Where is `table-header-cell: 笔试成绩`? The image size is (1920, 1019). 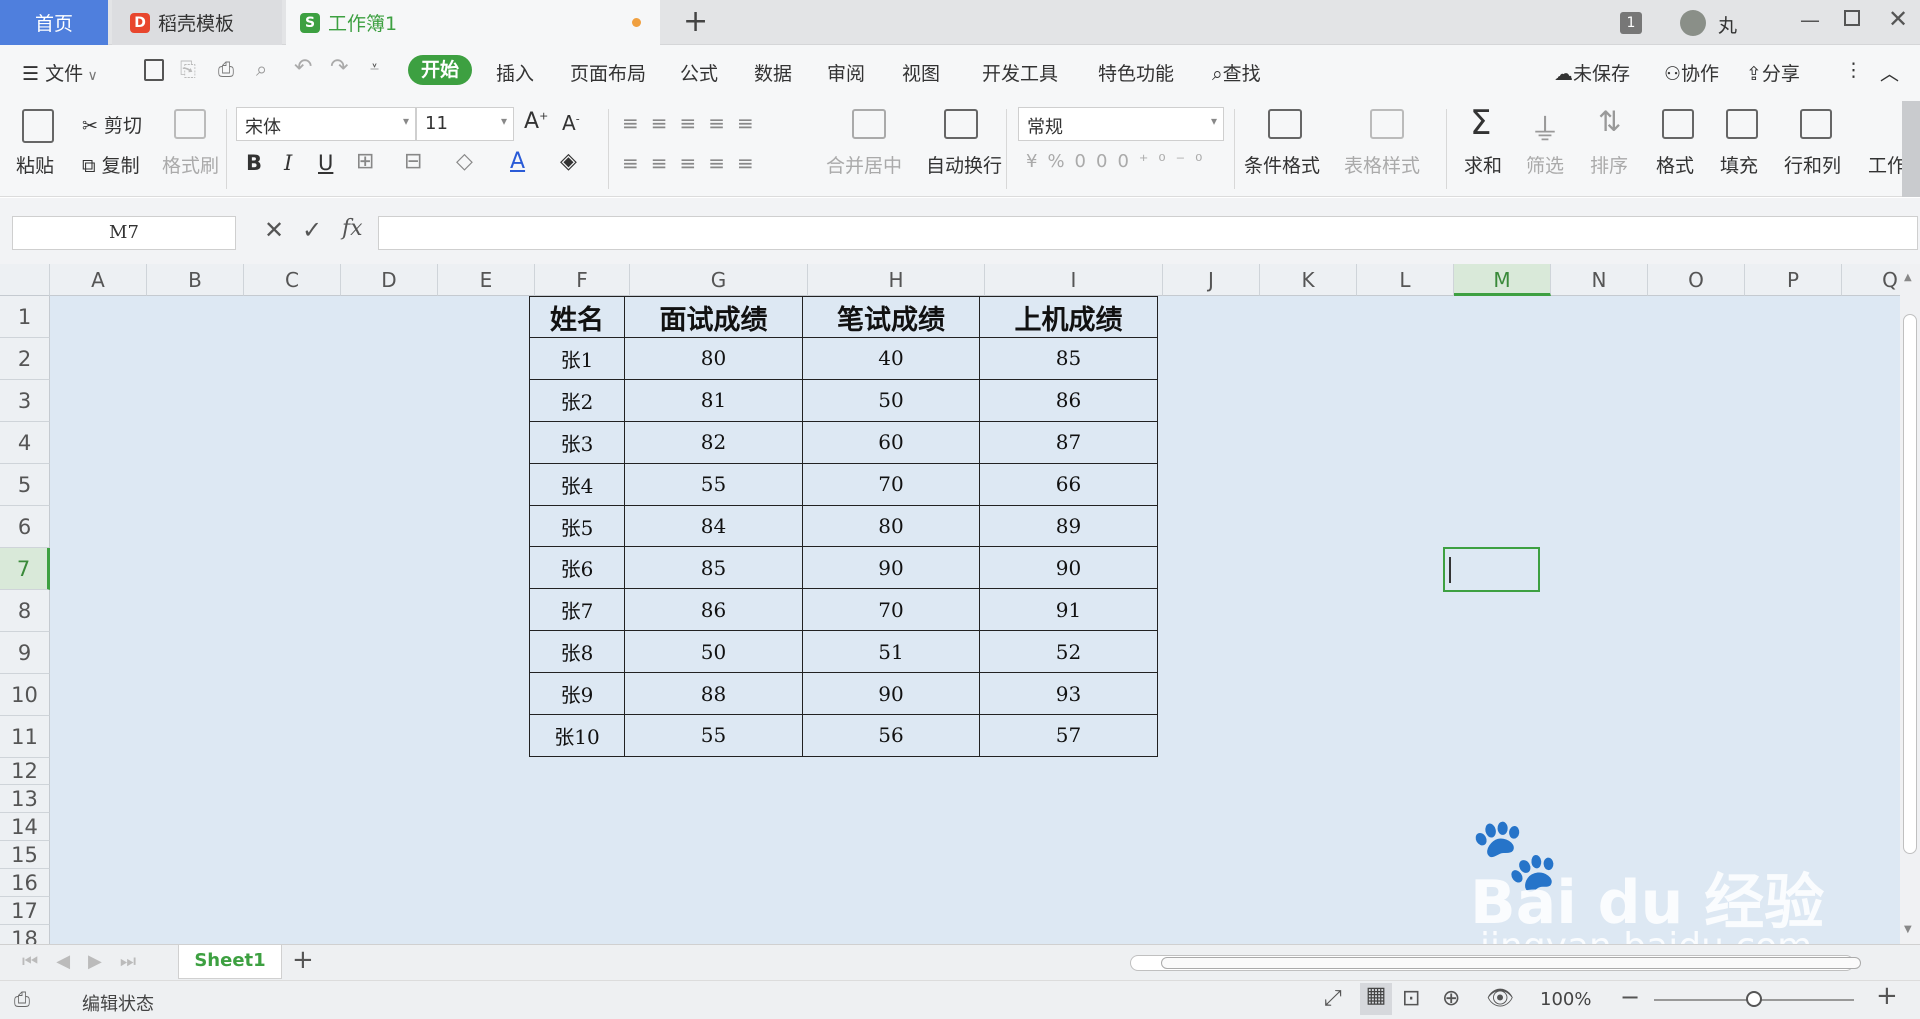
table-header-cell: 笔试成绩 is located at coordinates (891, 317).